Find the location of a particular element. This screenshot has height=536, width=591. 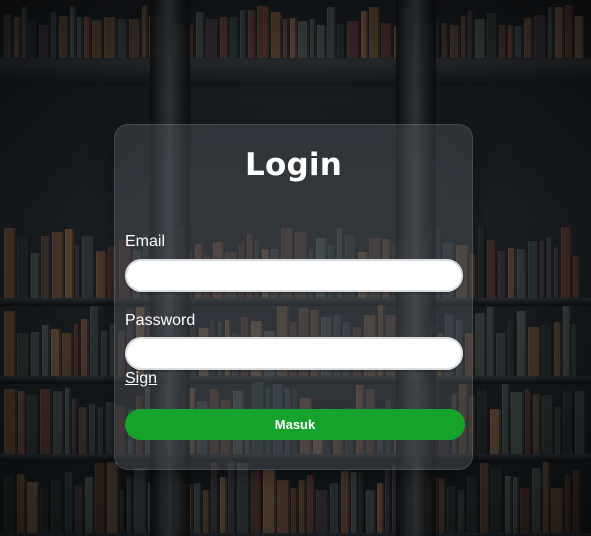

email-field is located at coordinates (294, 275).